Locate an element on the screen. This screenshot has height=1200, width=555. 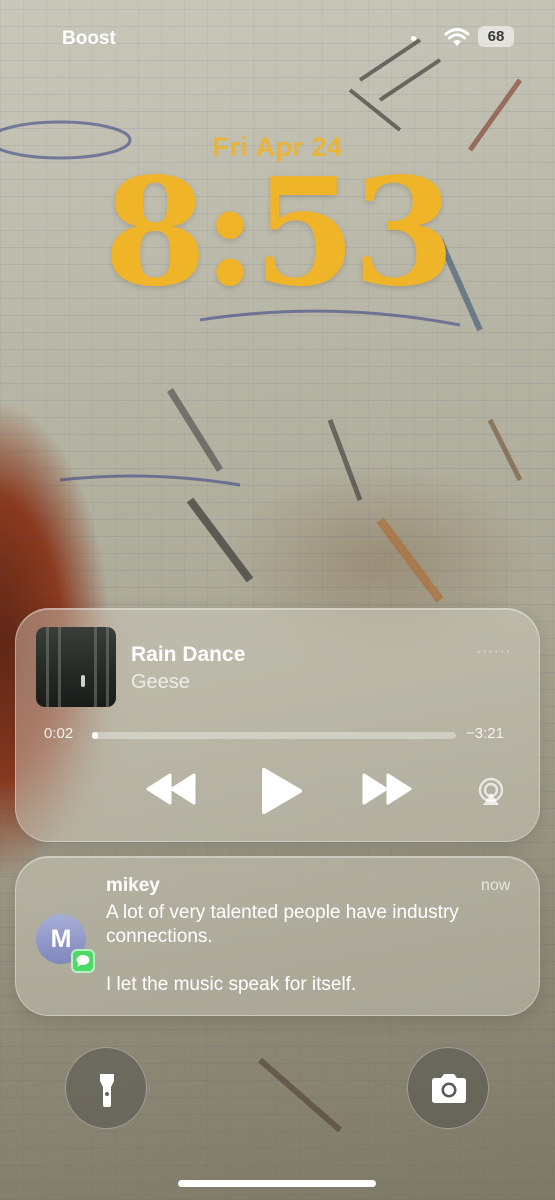
track-title: Rain Dance is located at coordinates (188, 654).